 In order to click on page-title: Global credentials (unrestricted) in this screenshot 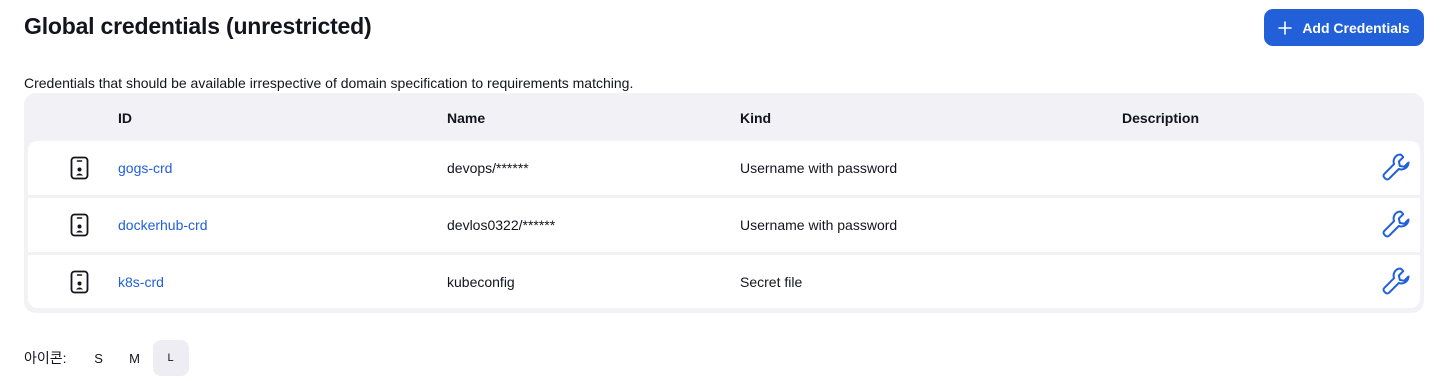, I will do `click(198, 26)`.